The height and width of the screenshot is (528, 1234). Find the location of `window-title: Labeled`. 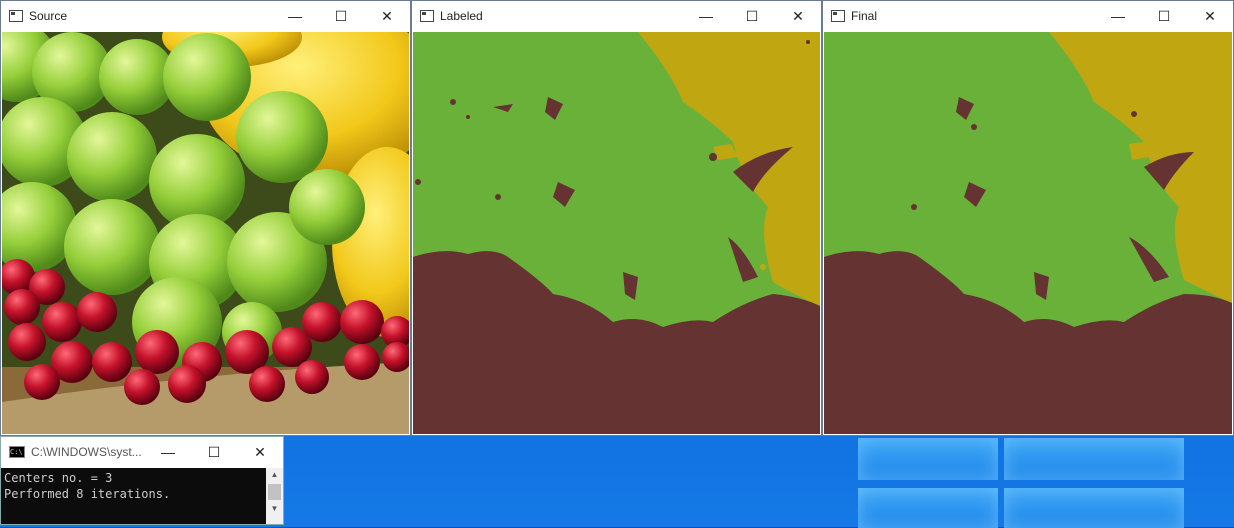

window-title: Labeled is located at coordinates (461, 16).